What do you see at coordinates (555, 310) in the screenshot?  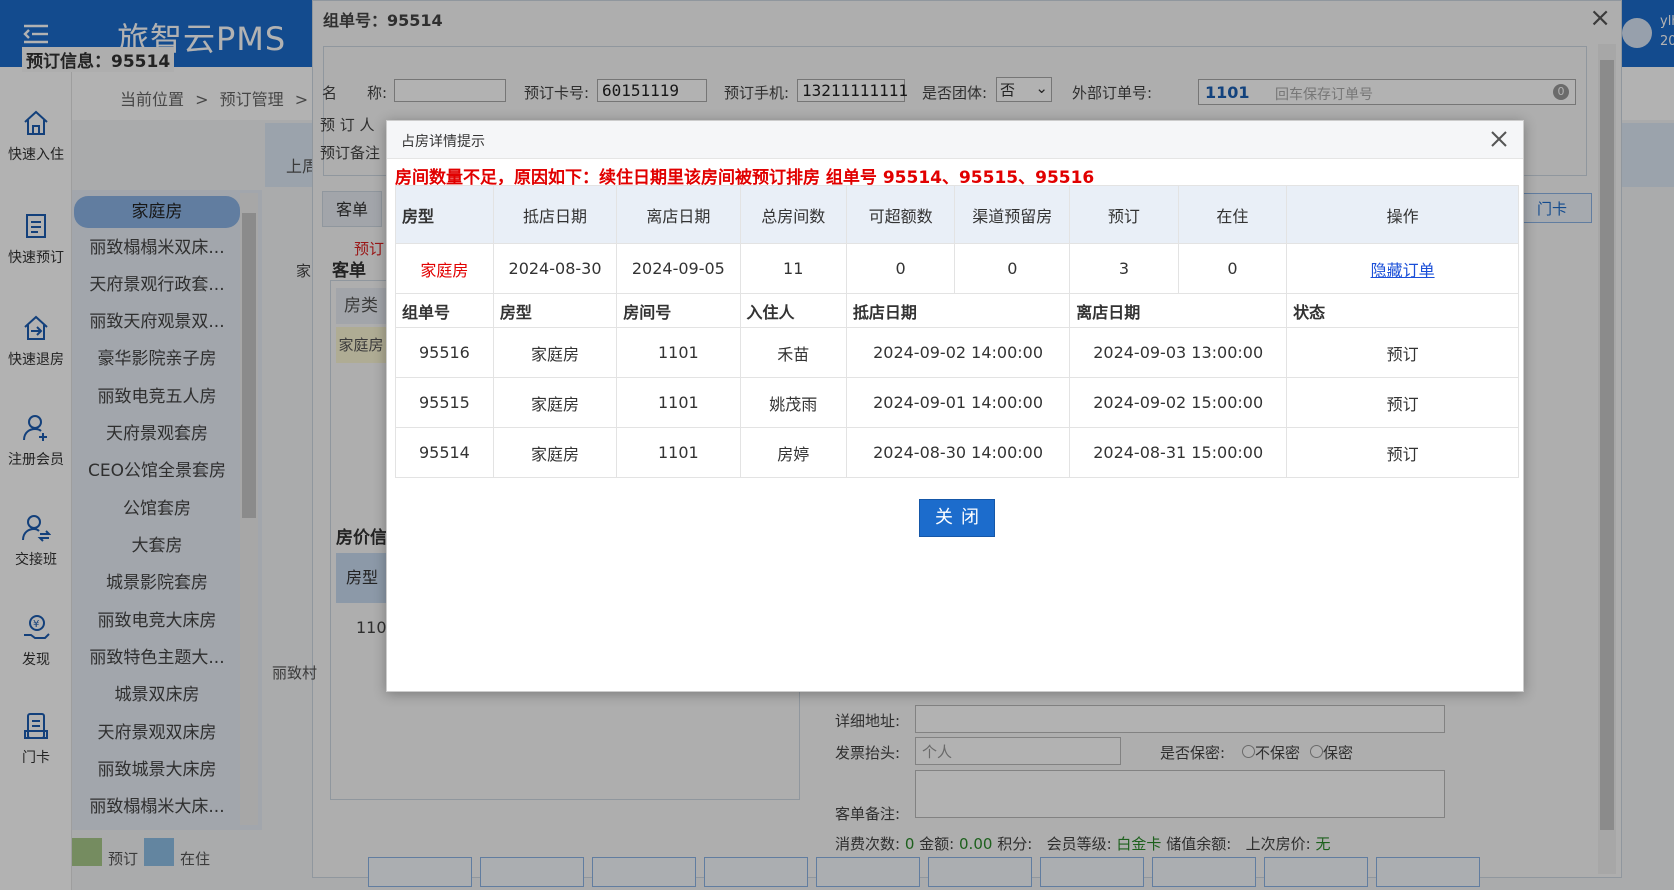 I see `detail-column-header: 房型` at bounding box center [555, 310].